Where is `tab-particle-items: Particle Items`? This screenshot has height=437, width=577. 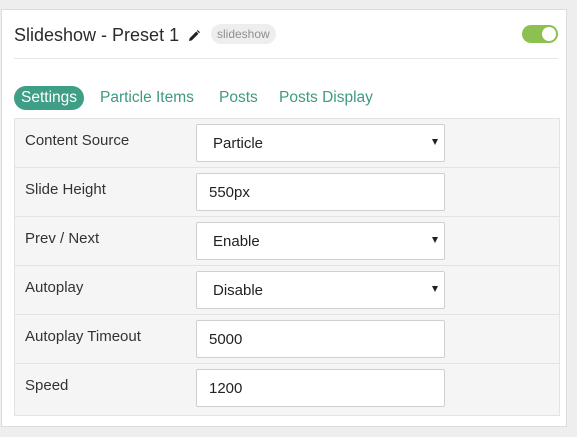 tab-particle-items: Particle Items is located at coordinates (147, 98).